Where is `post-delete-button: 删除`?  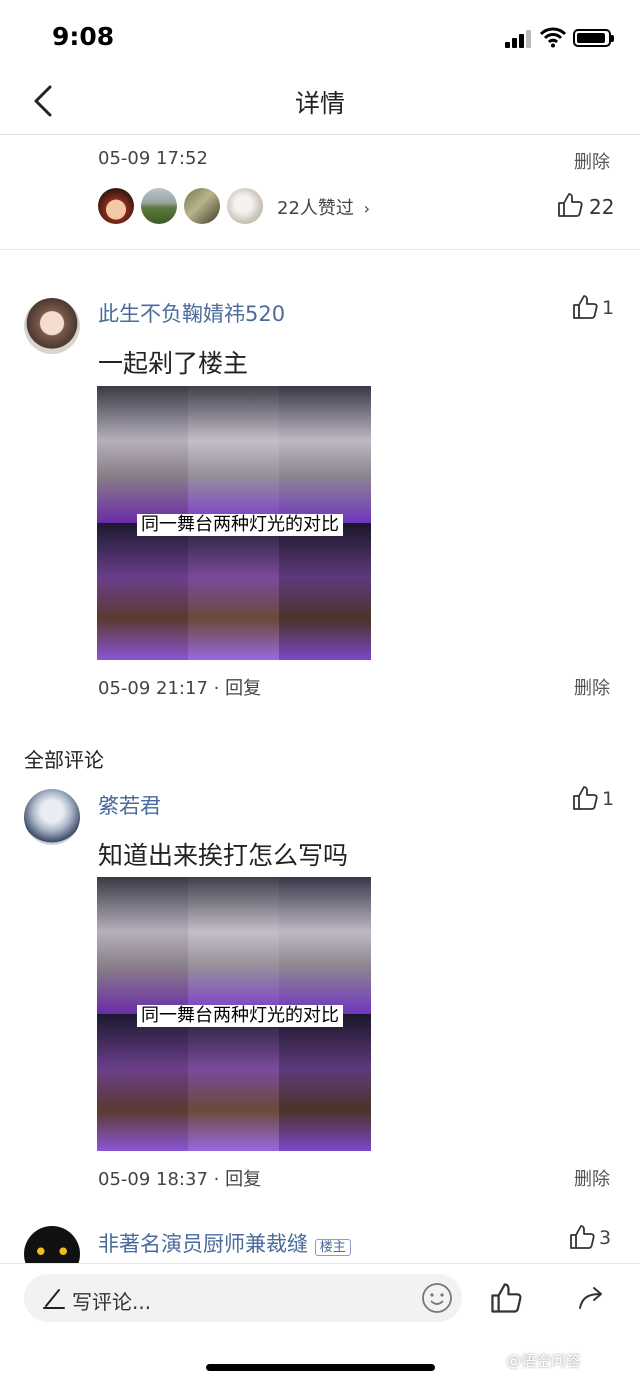
post-delete-button: 删除 is located at coordinates (592, 161).